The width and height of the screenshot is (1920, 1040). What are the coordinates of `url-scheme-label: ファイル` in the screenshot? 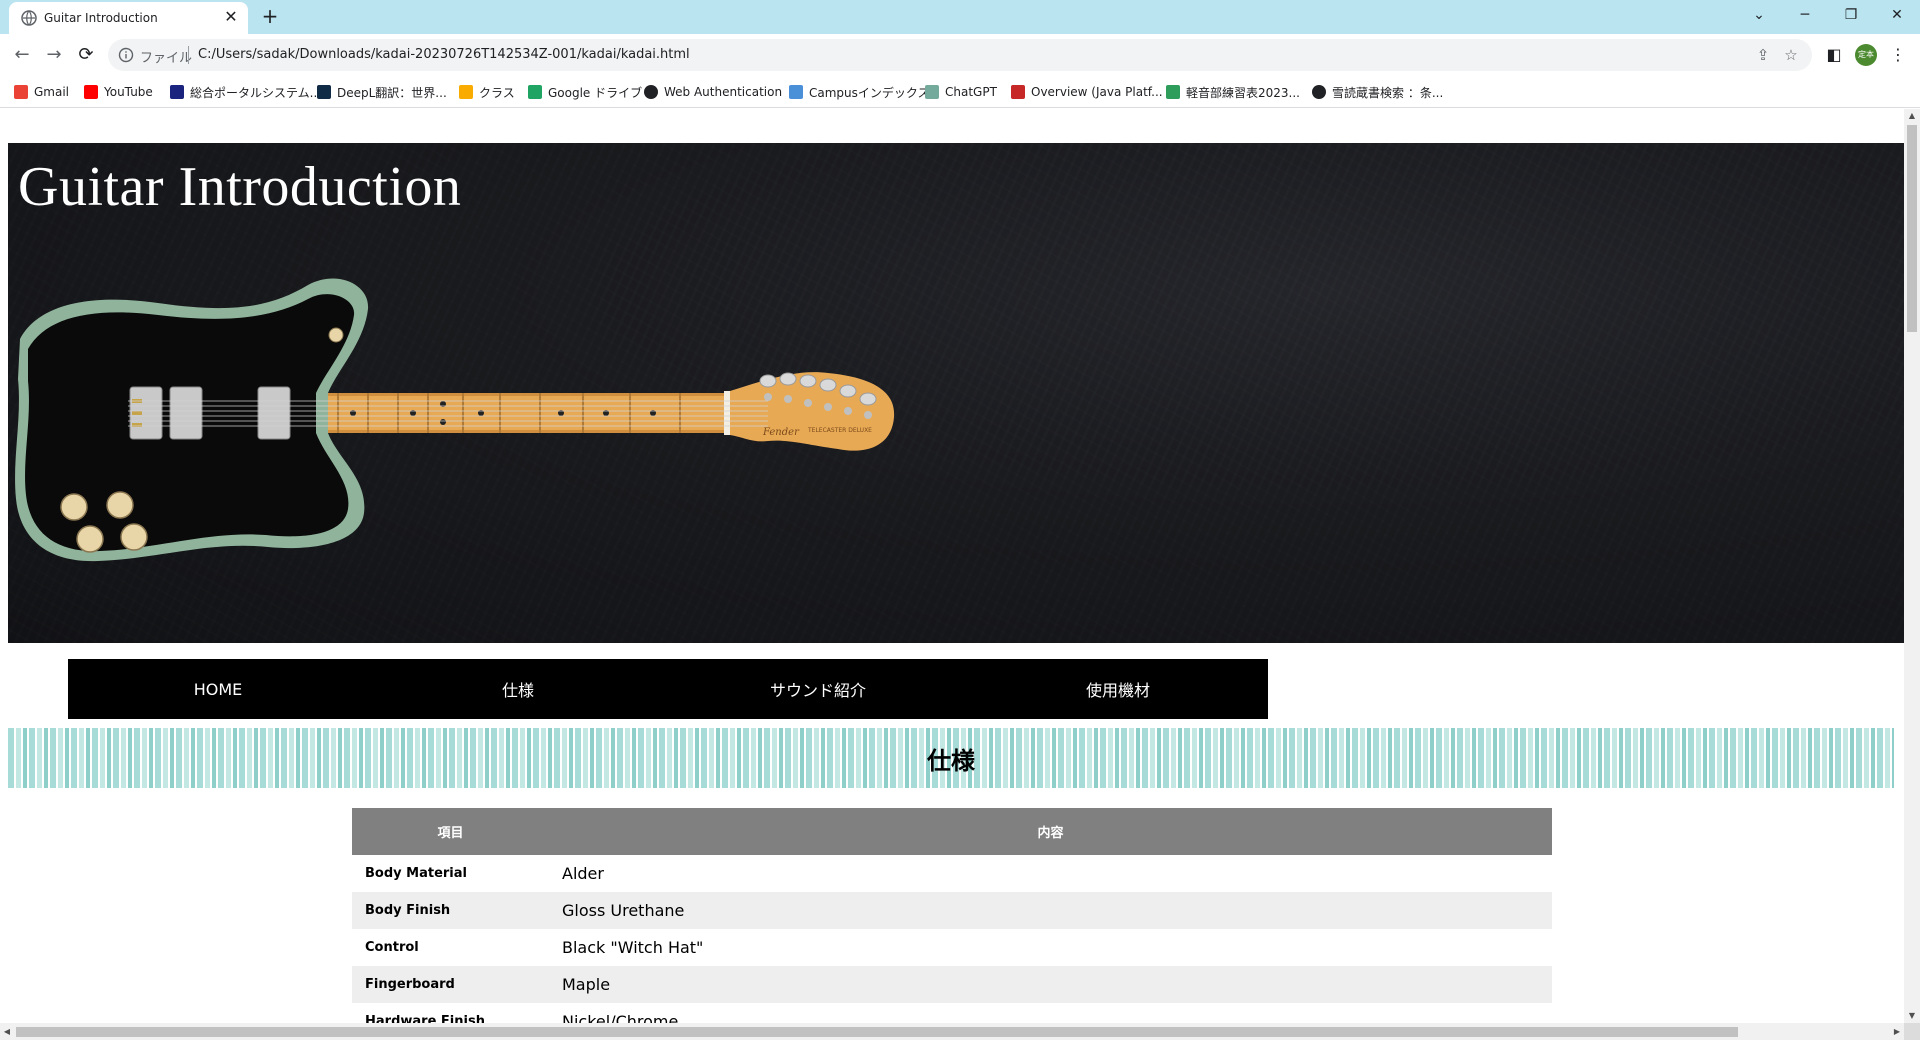 It's located at (166, 58).